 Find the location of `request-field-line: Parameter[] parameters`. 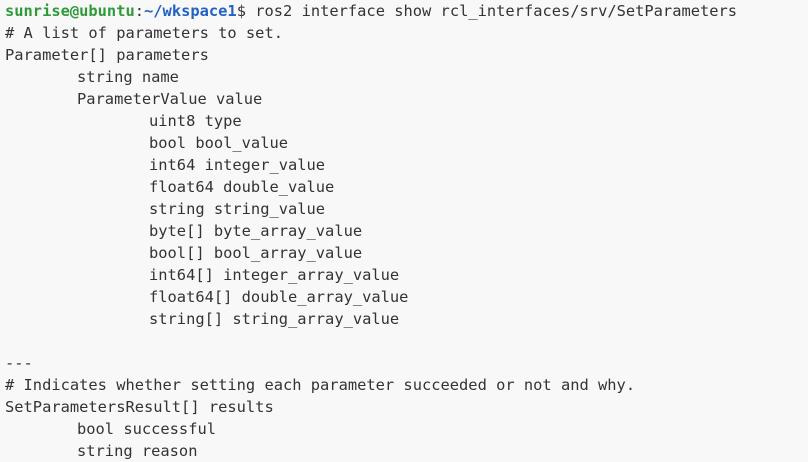

request-field-line: Parameter[] parameters is located at coordinates (107, 55).